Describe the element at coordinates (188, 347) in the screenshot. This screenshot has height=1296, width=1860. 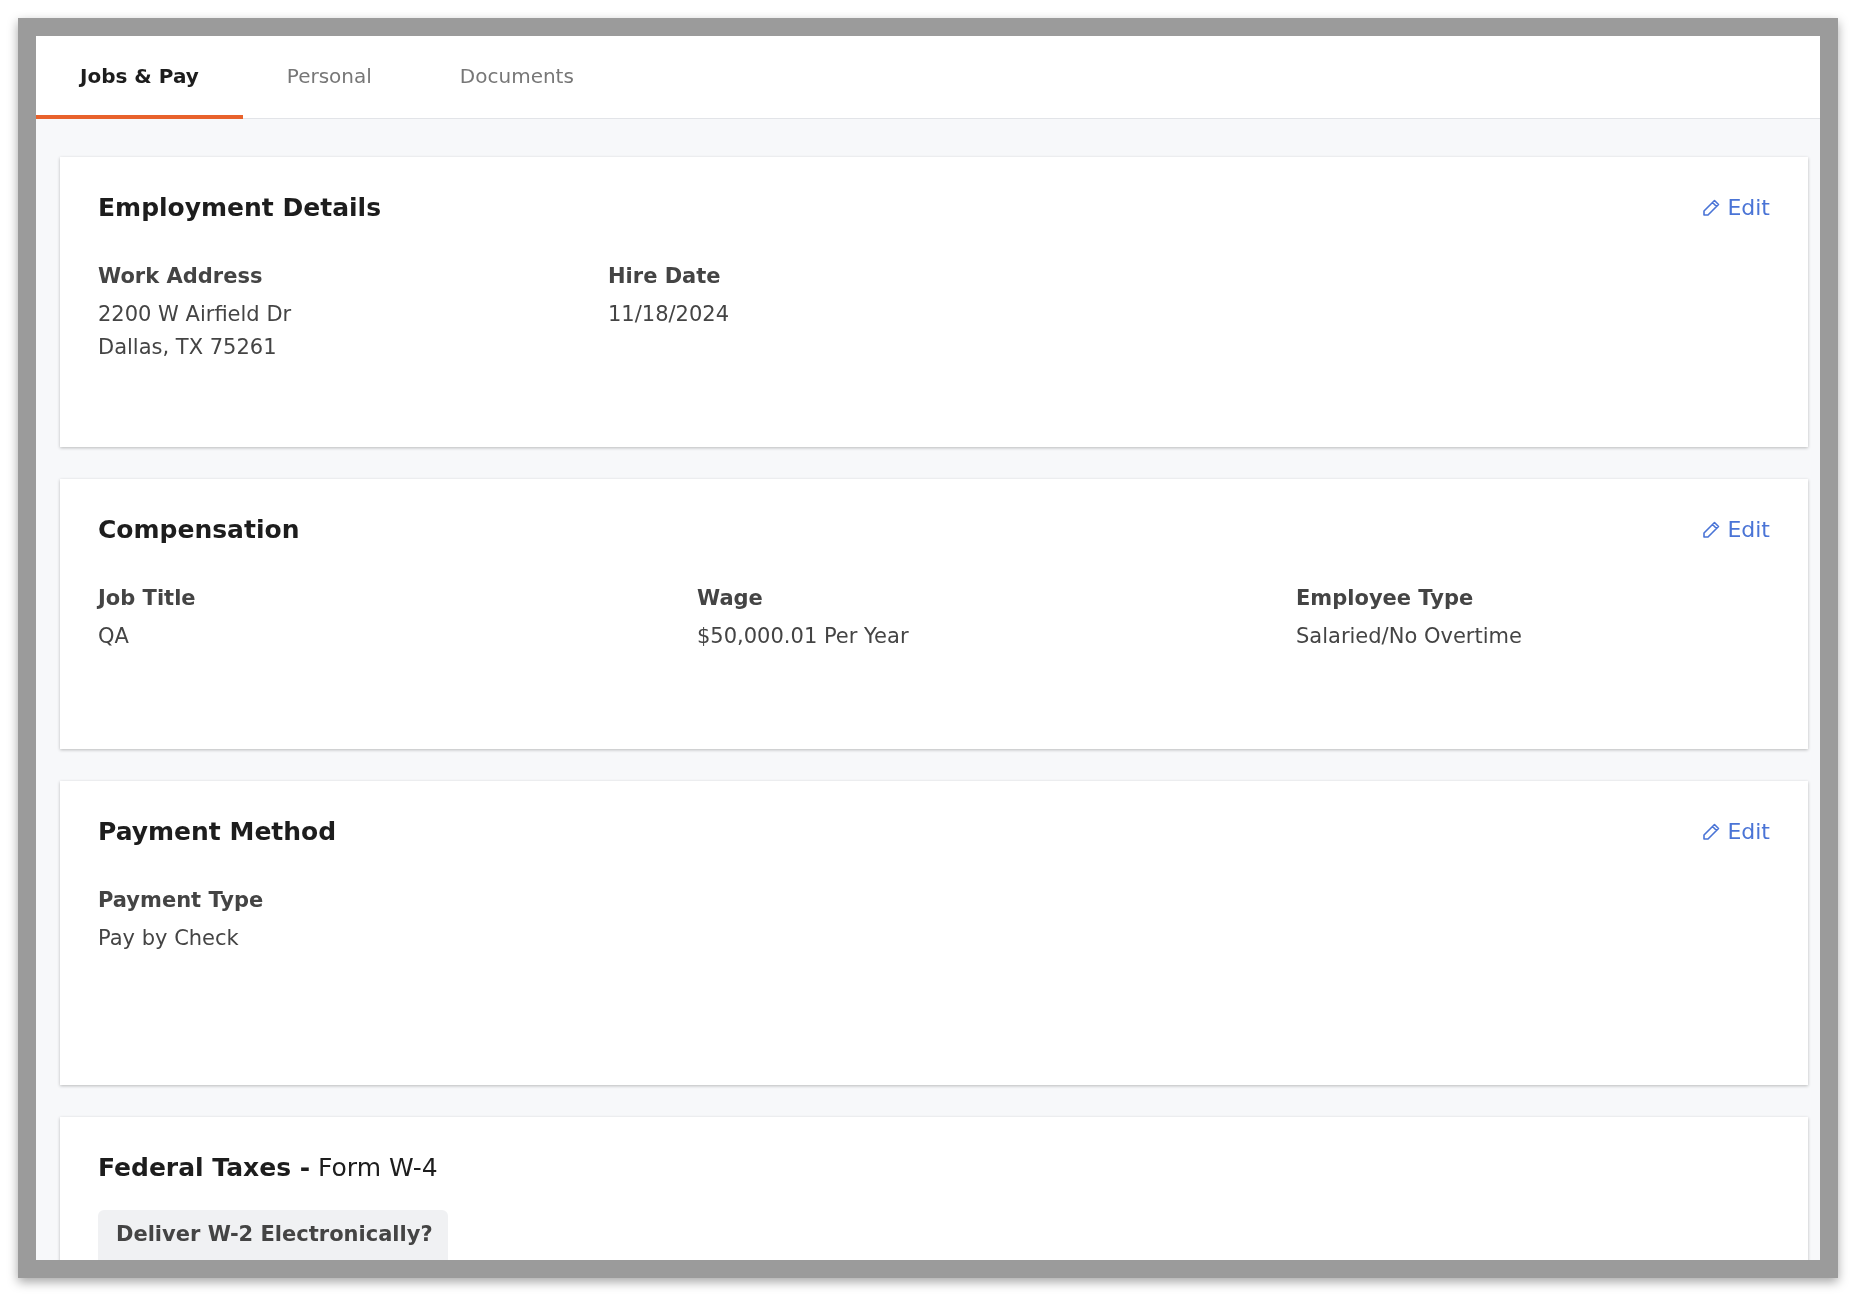
I see `field-value: Dallas, TX 75261` at that location.